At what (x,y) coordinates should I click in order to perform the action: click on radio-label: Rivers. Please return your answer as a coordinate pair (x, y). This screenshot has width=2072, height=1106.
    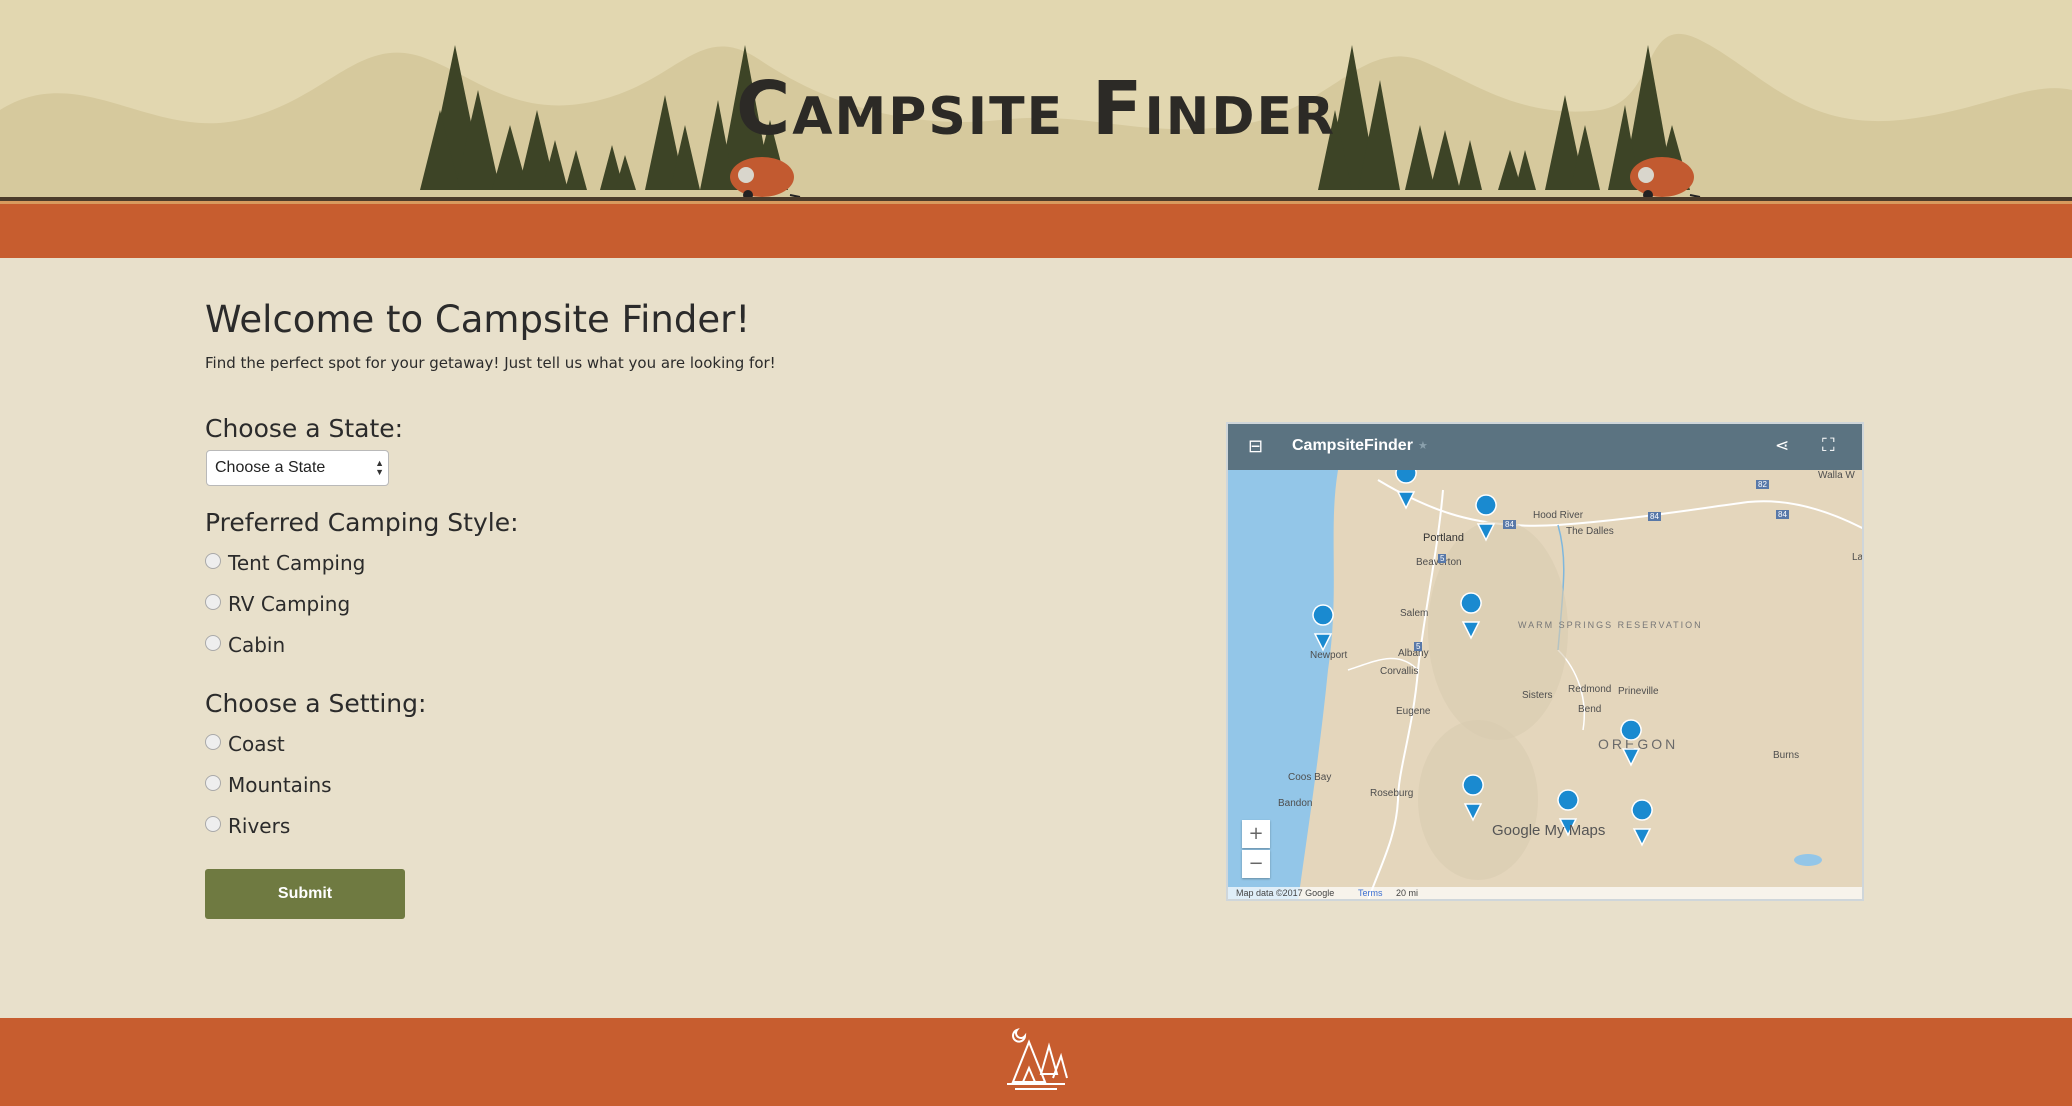
    Looking at the image, I should click on (259, 826).